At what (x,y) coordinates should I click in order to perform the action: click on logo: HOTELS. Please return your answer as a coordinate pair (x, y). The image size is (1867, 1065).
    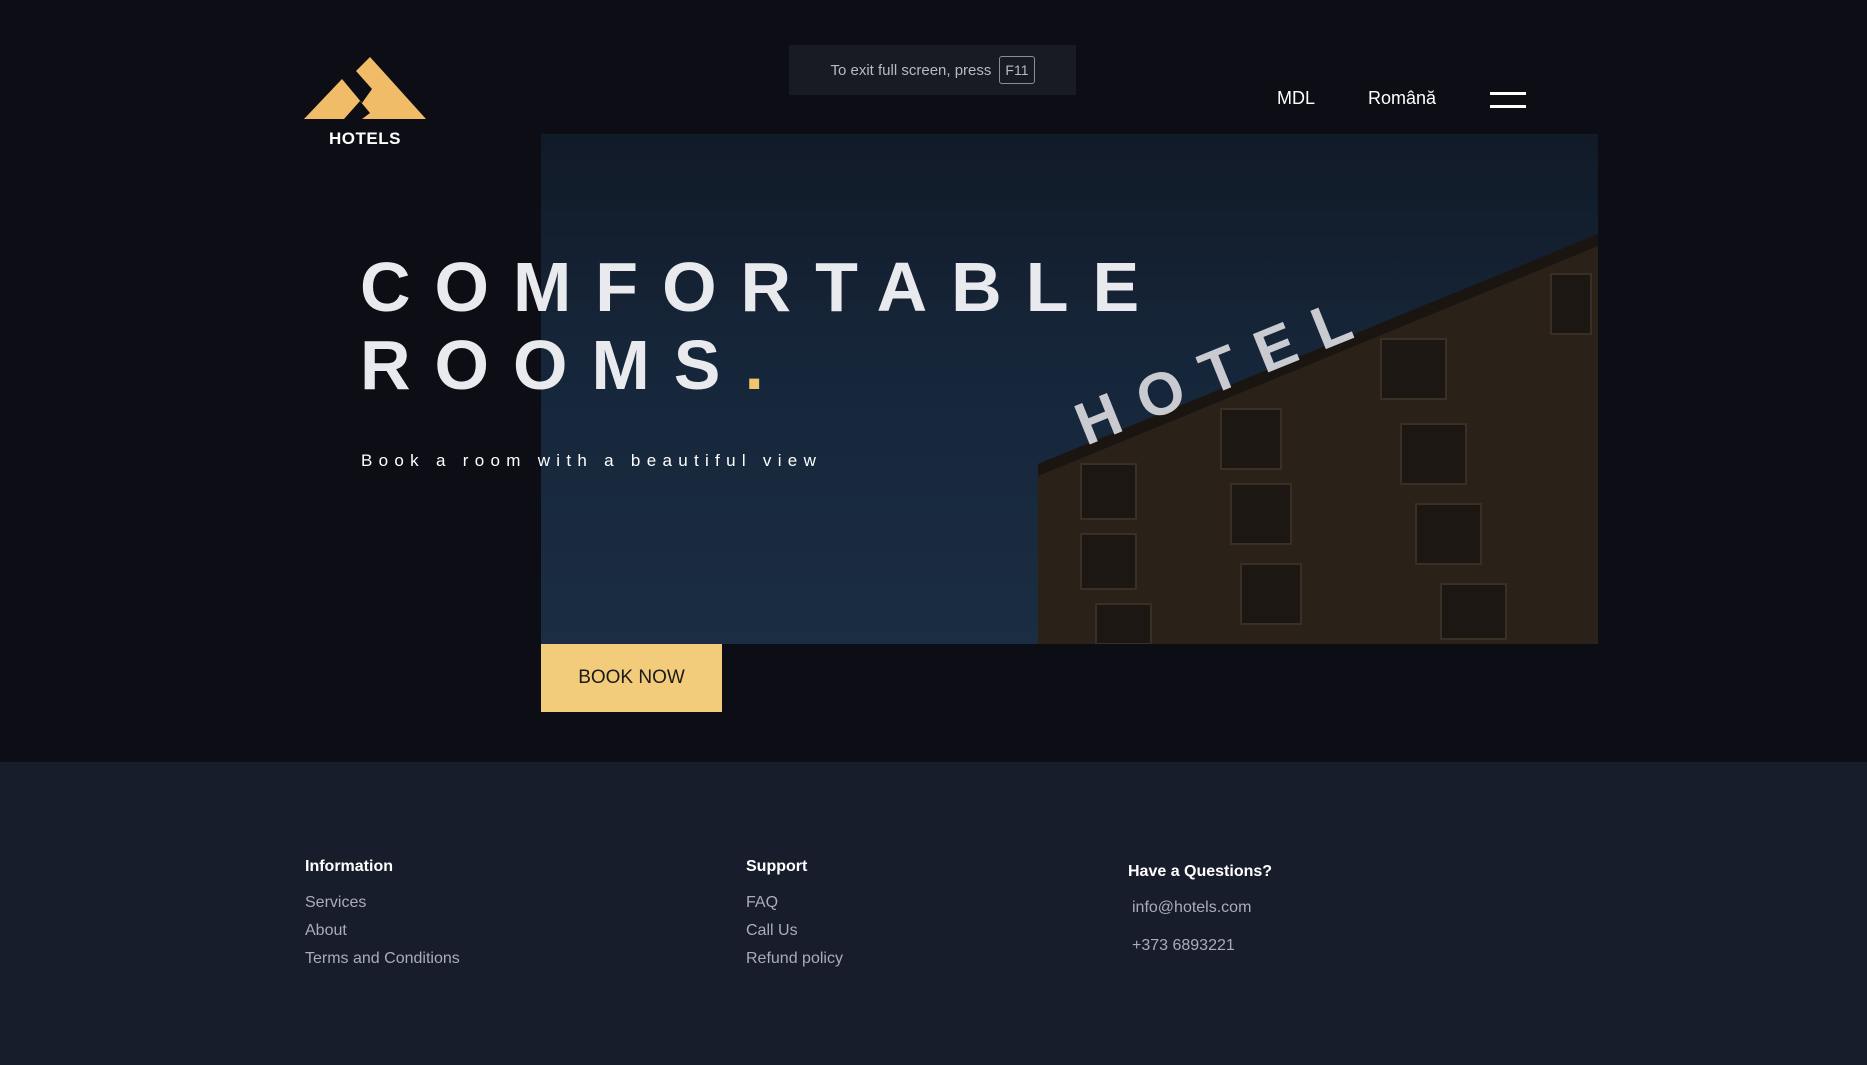
    Looking at the image, I should click on (365, 103).